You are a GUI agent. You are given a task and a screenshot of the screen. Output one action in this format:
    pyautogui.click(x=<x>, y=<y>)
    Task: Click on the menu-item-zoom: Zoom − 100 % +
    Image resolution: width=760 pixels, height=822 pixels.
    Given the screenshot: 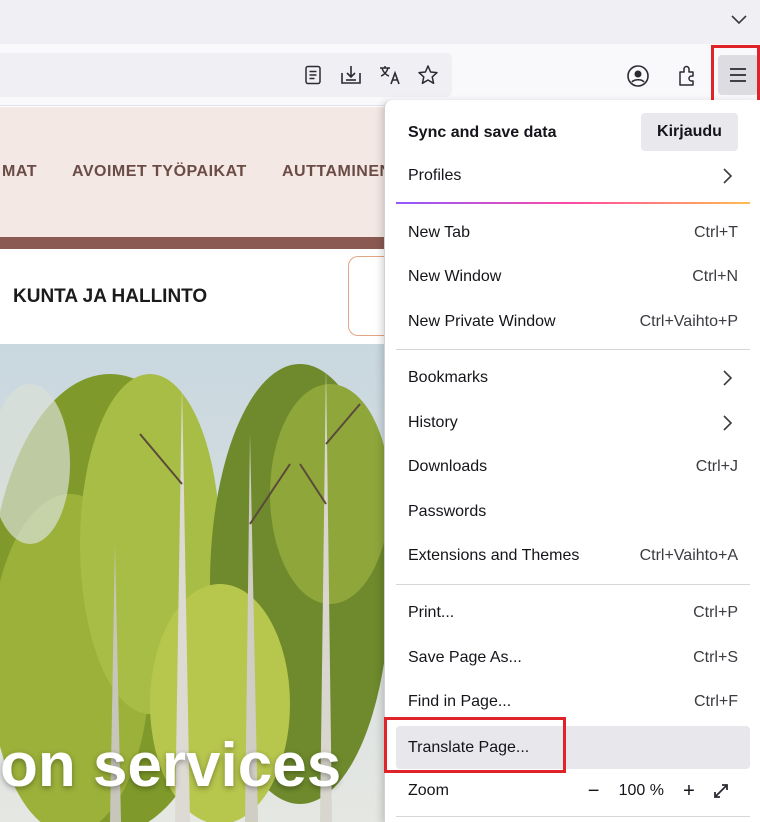 What is the action you would take?
    pyautogui.click(x=573, y=791)
    